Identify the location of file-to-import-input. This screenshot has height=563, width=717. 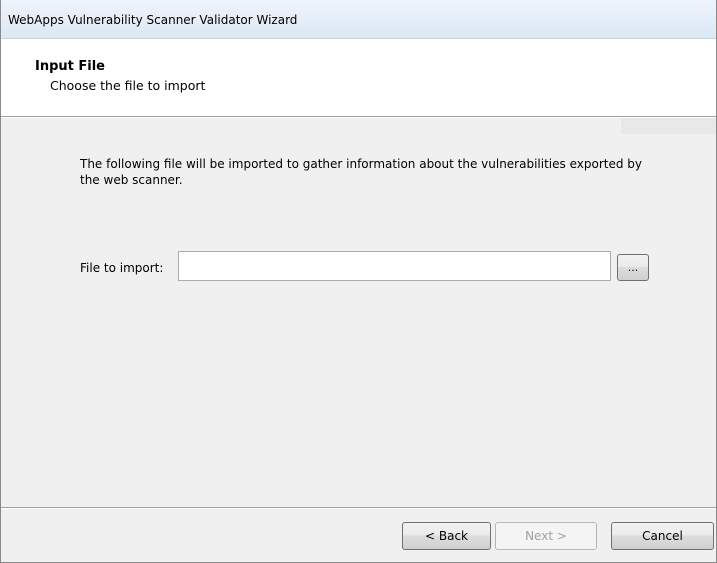
(394, 266).